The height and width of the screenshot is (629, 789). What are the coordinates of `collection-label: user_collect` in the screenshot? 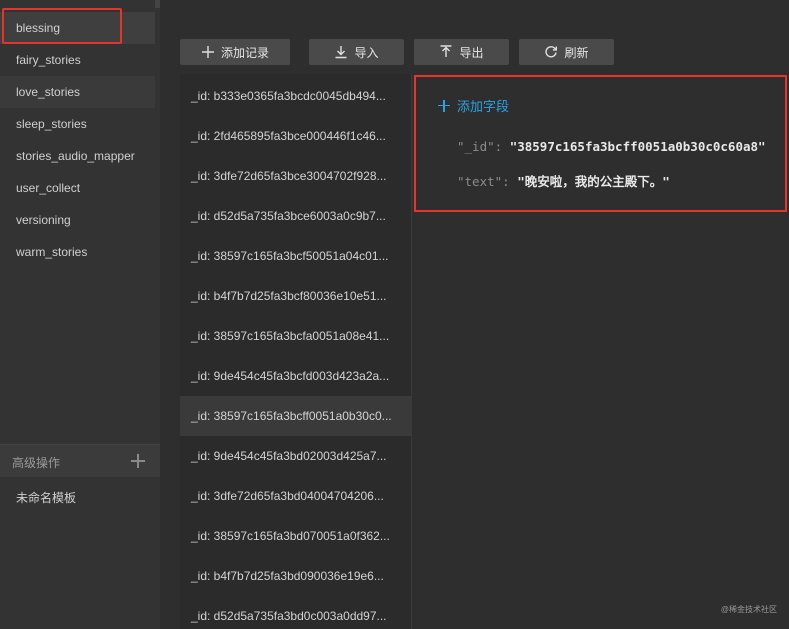 It's located at (48, 188).